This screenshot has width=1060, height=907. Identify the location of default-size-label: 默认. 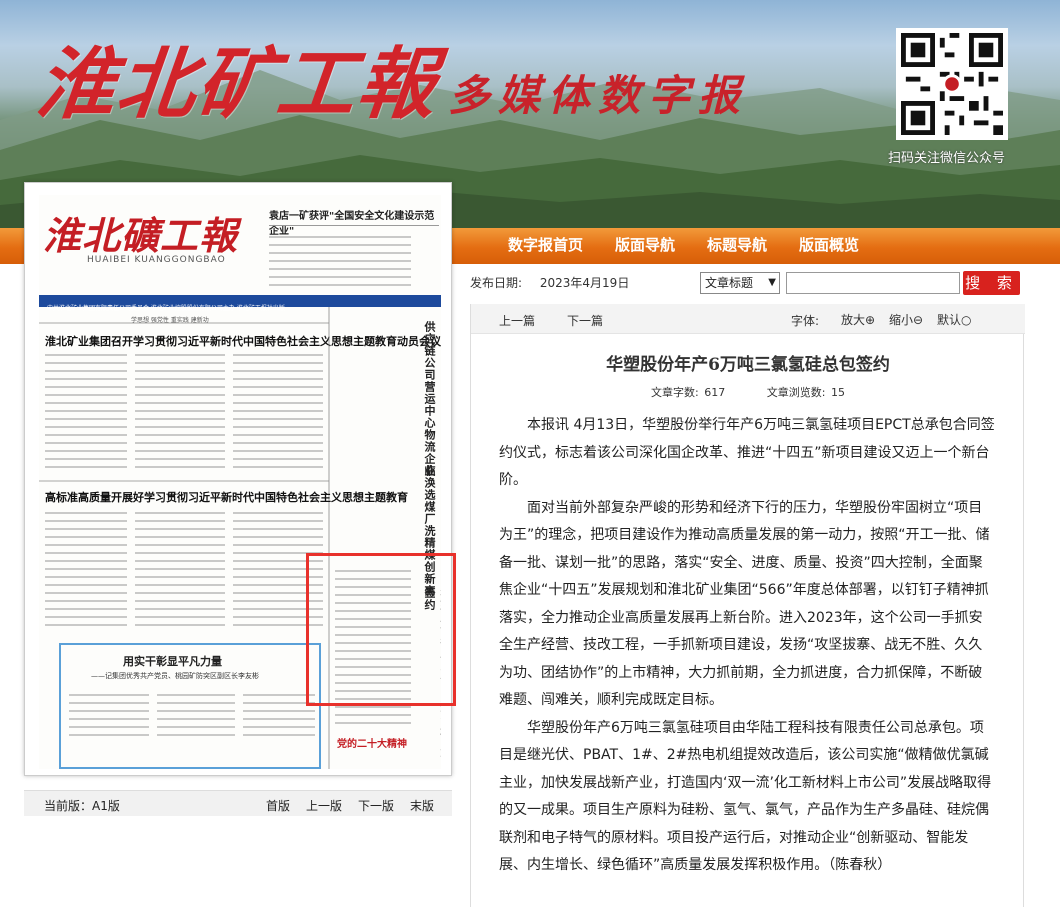
(949, 320).